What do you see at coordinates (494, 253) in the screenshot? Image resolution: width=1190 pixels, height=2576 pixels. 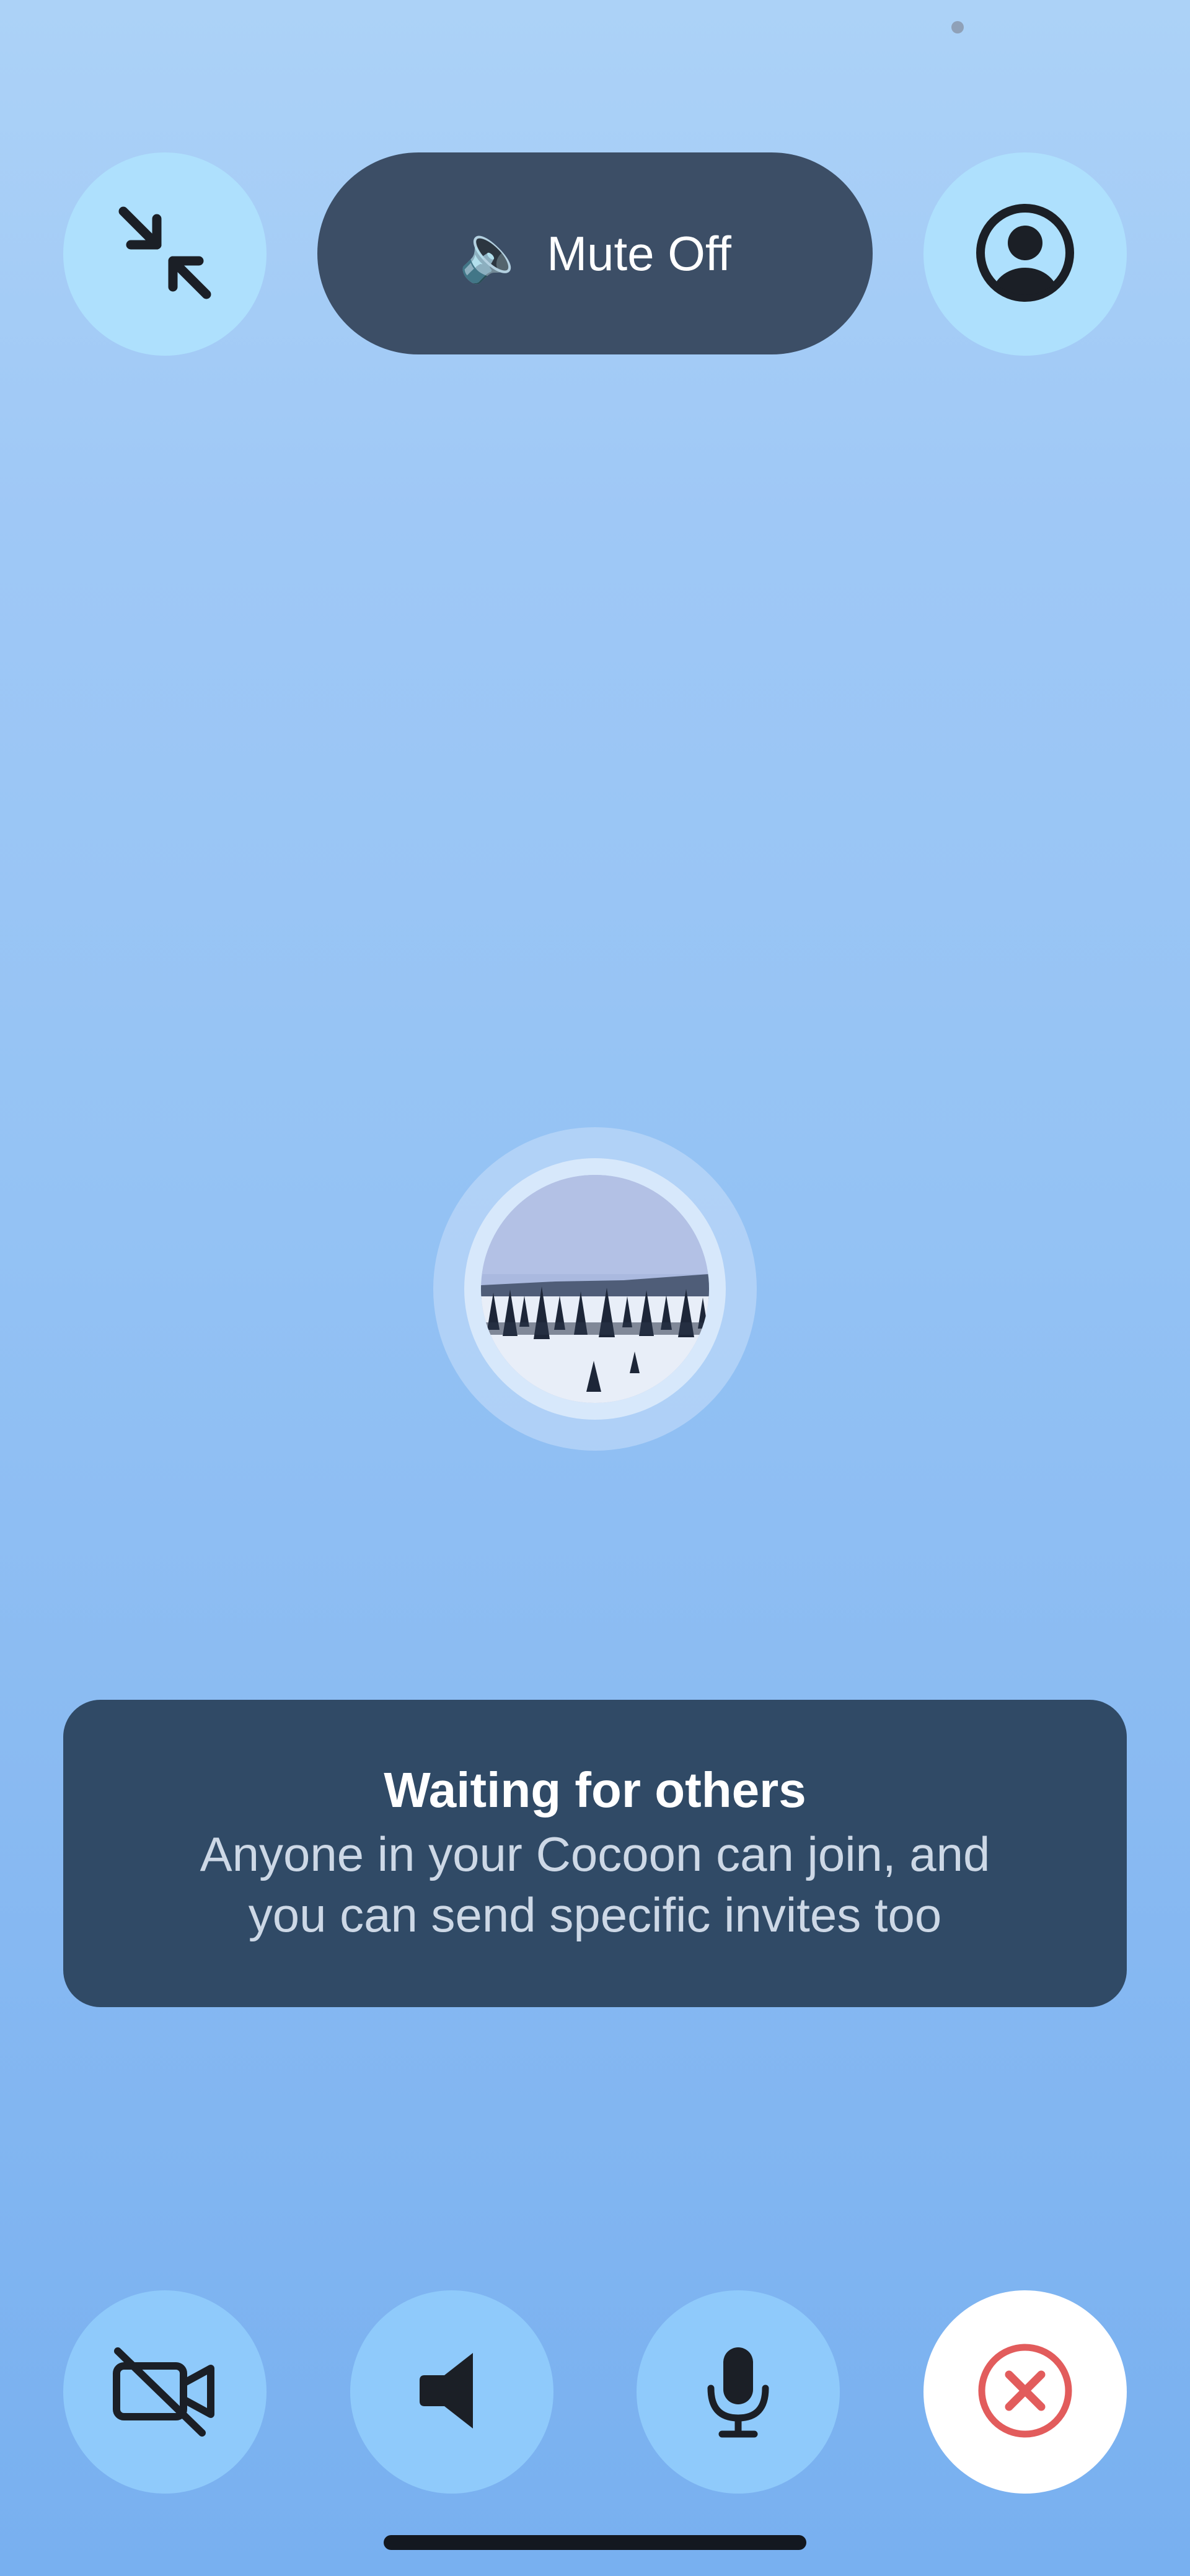 I see `speaker-icon: 🔈` at bounding box center [494, 253].